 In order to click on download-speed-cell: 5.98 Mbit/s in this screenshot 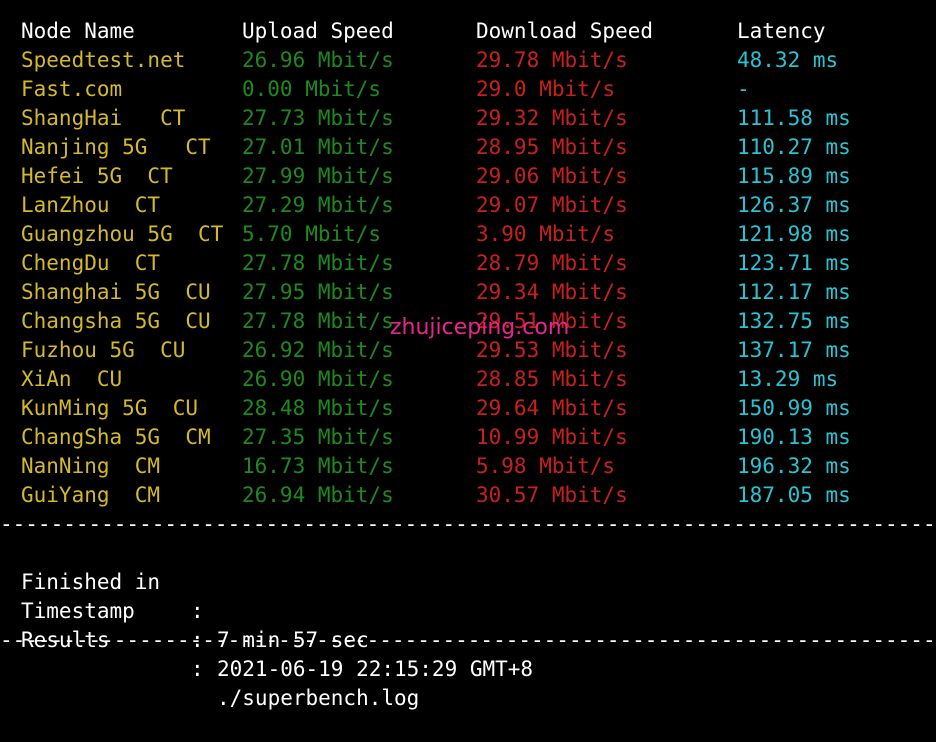, I will do `click(546, 466)`.